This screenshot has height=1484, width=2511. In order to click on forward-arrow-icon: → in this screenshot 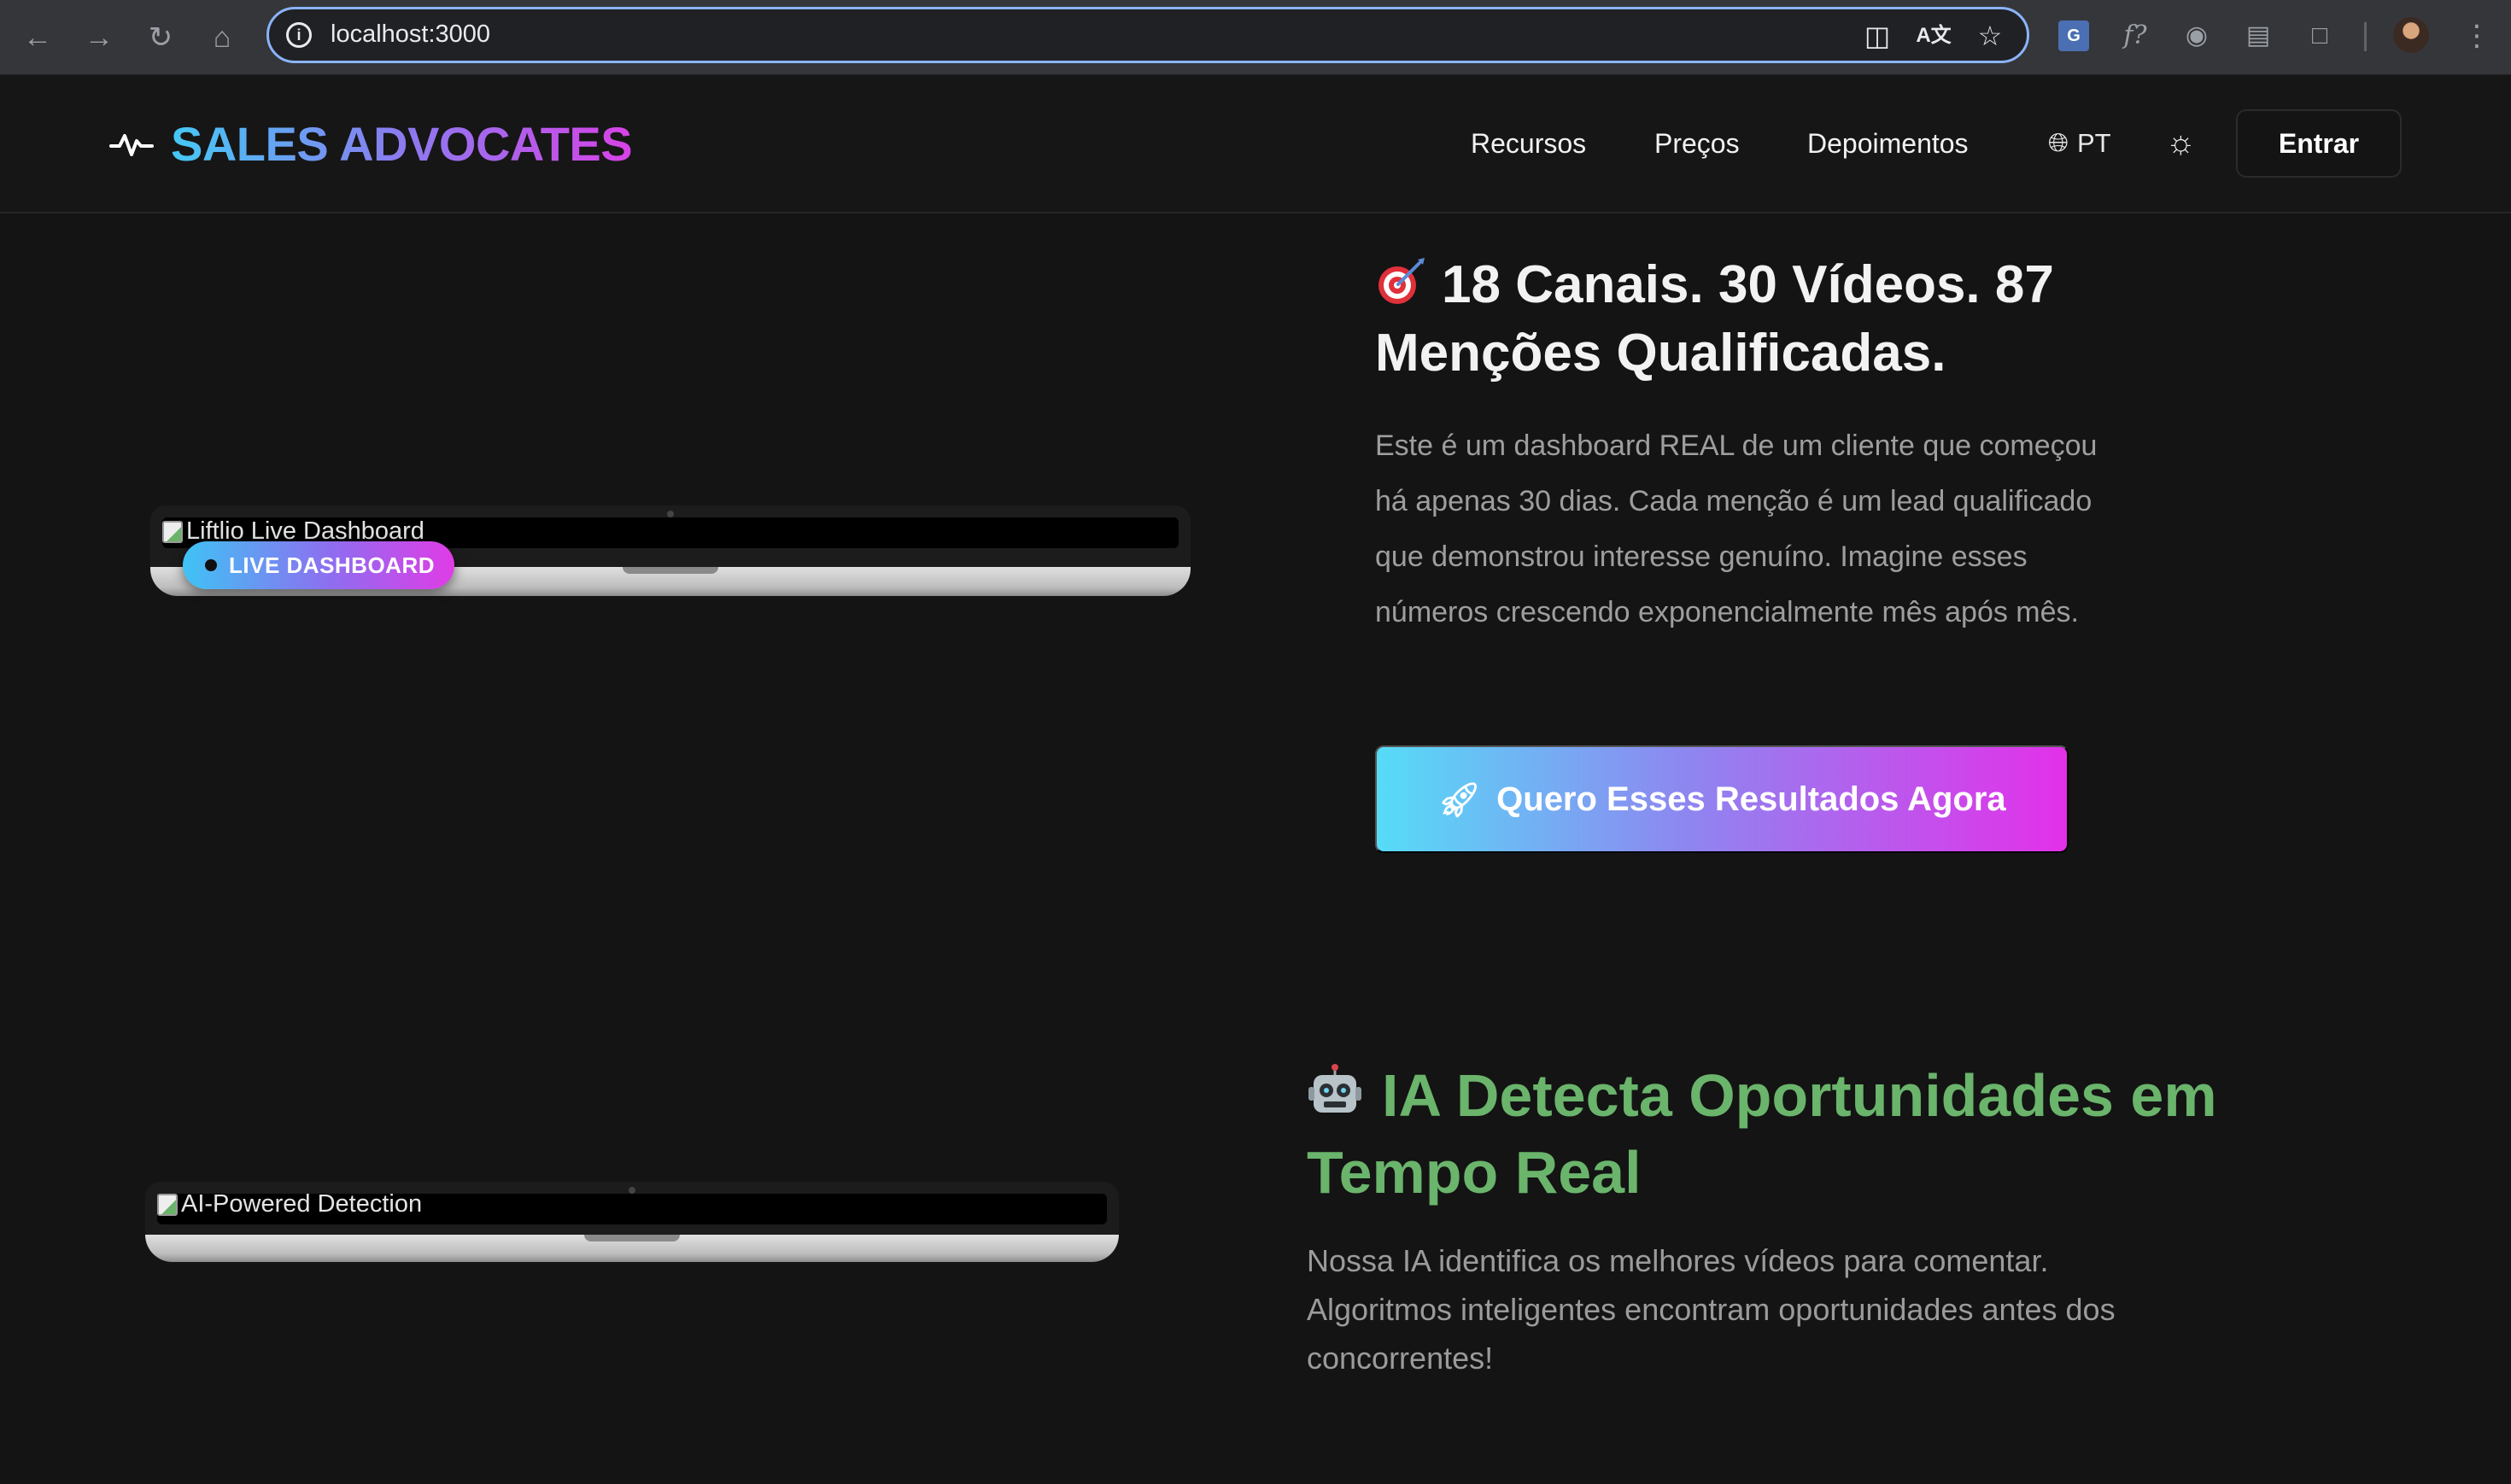, I will do `click(99, 38)`.